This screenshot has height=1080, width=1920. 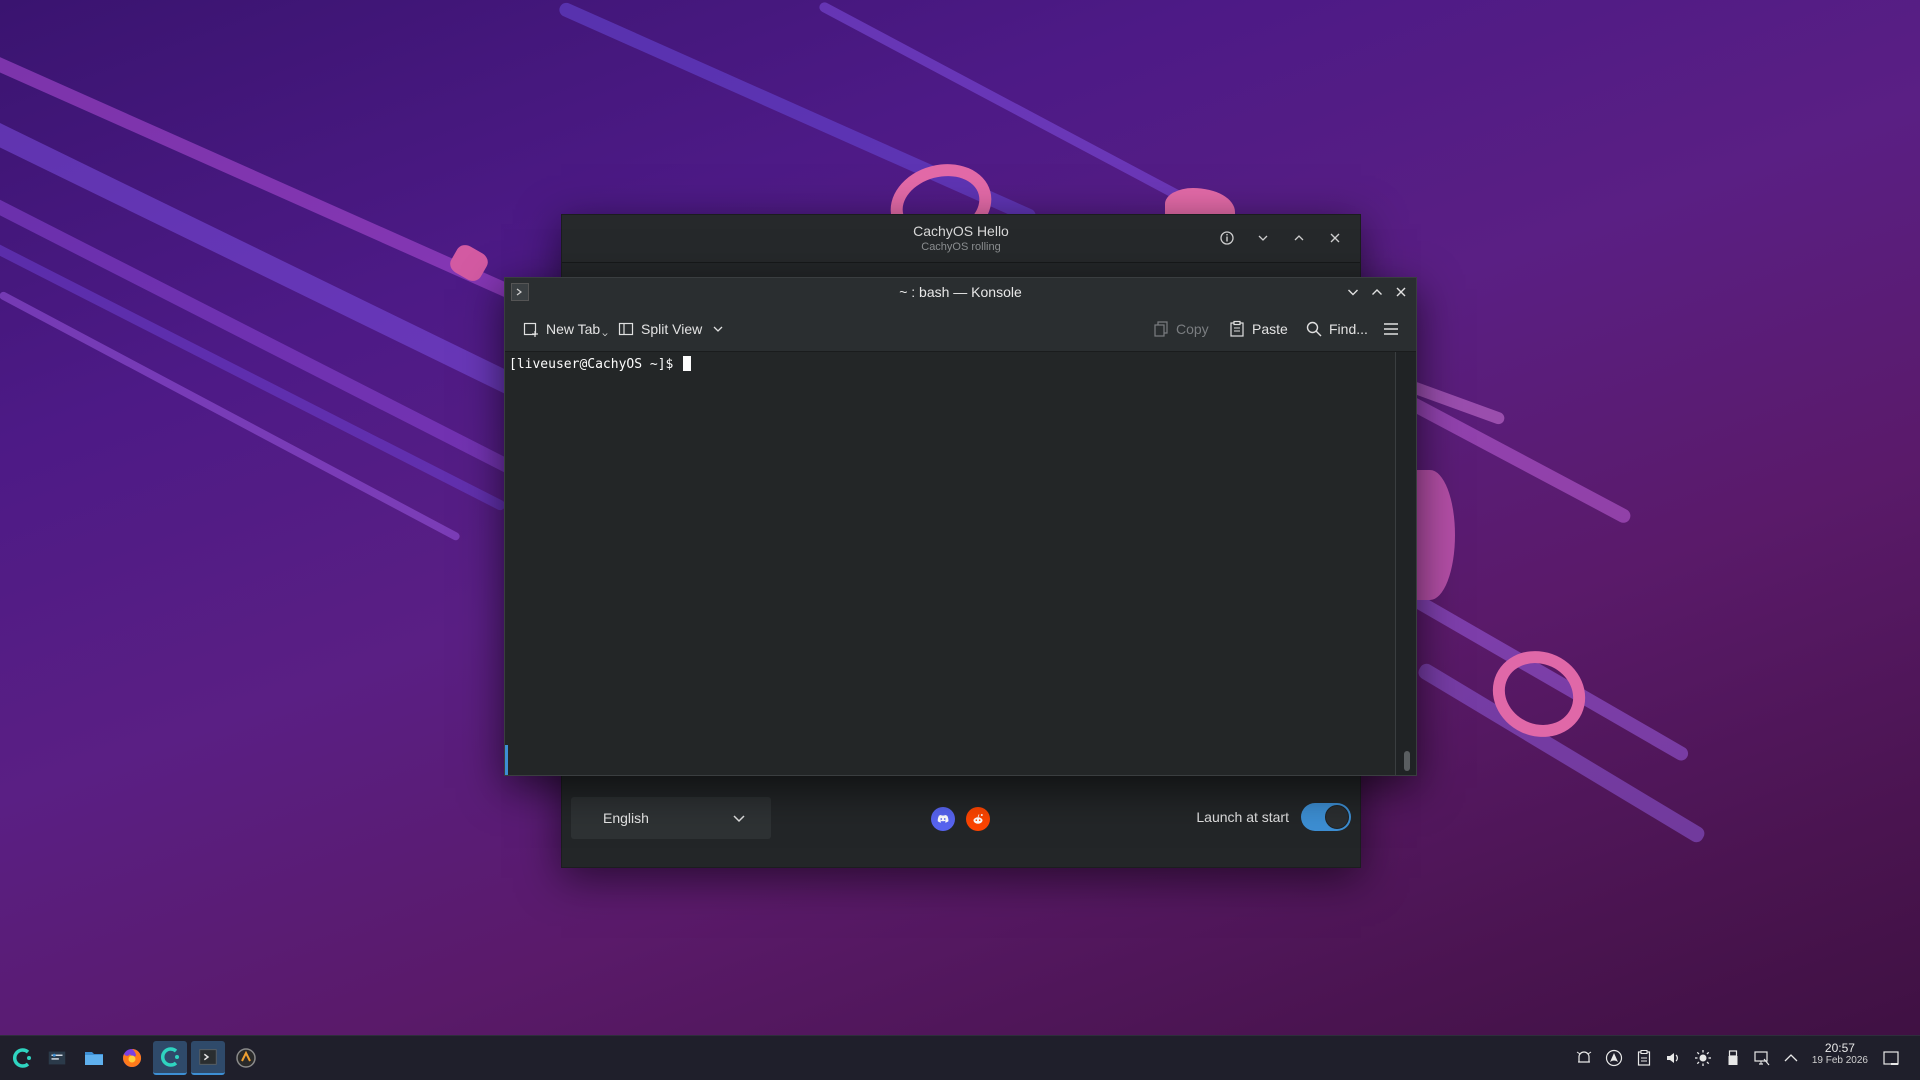 I want to click on clock-date: 19 Feb 2026, so click(x=1839, y=1060).